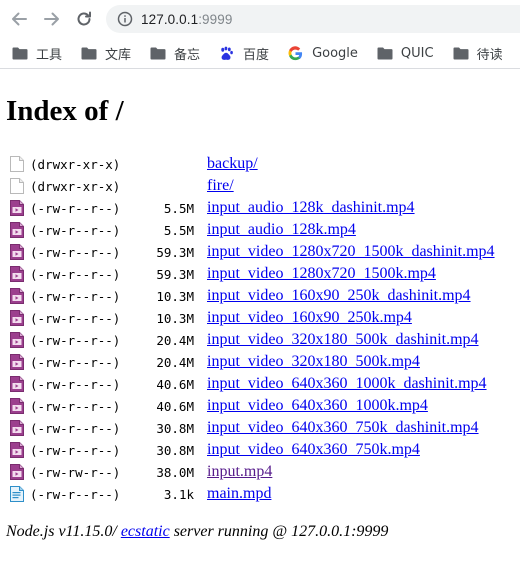 Image resolution: width=520 pixels, height=566 pixels. I want to click on table-row: (-rw-rw-r--) 38.0M input.mp4, so click(250, 472).